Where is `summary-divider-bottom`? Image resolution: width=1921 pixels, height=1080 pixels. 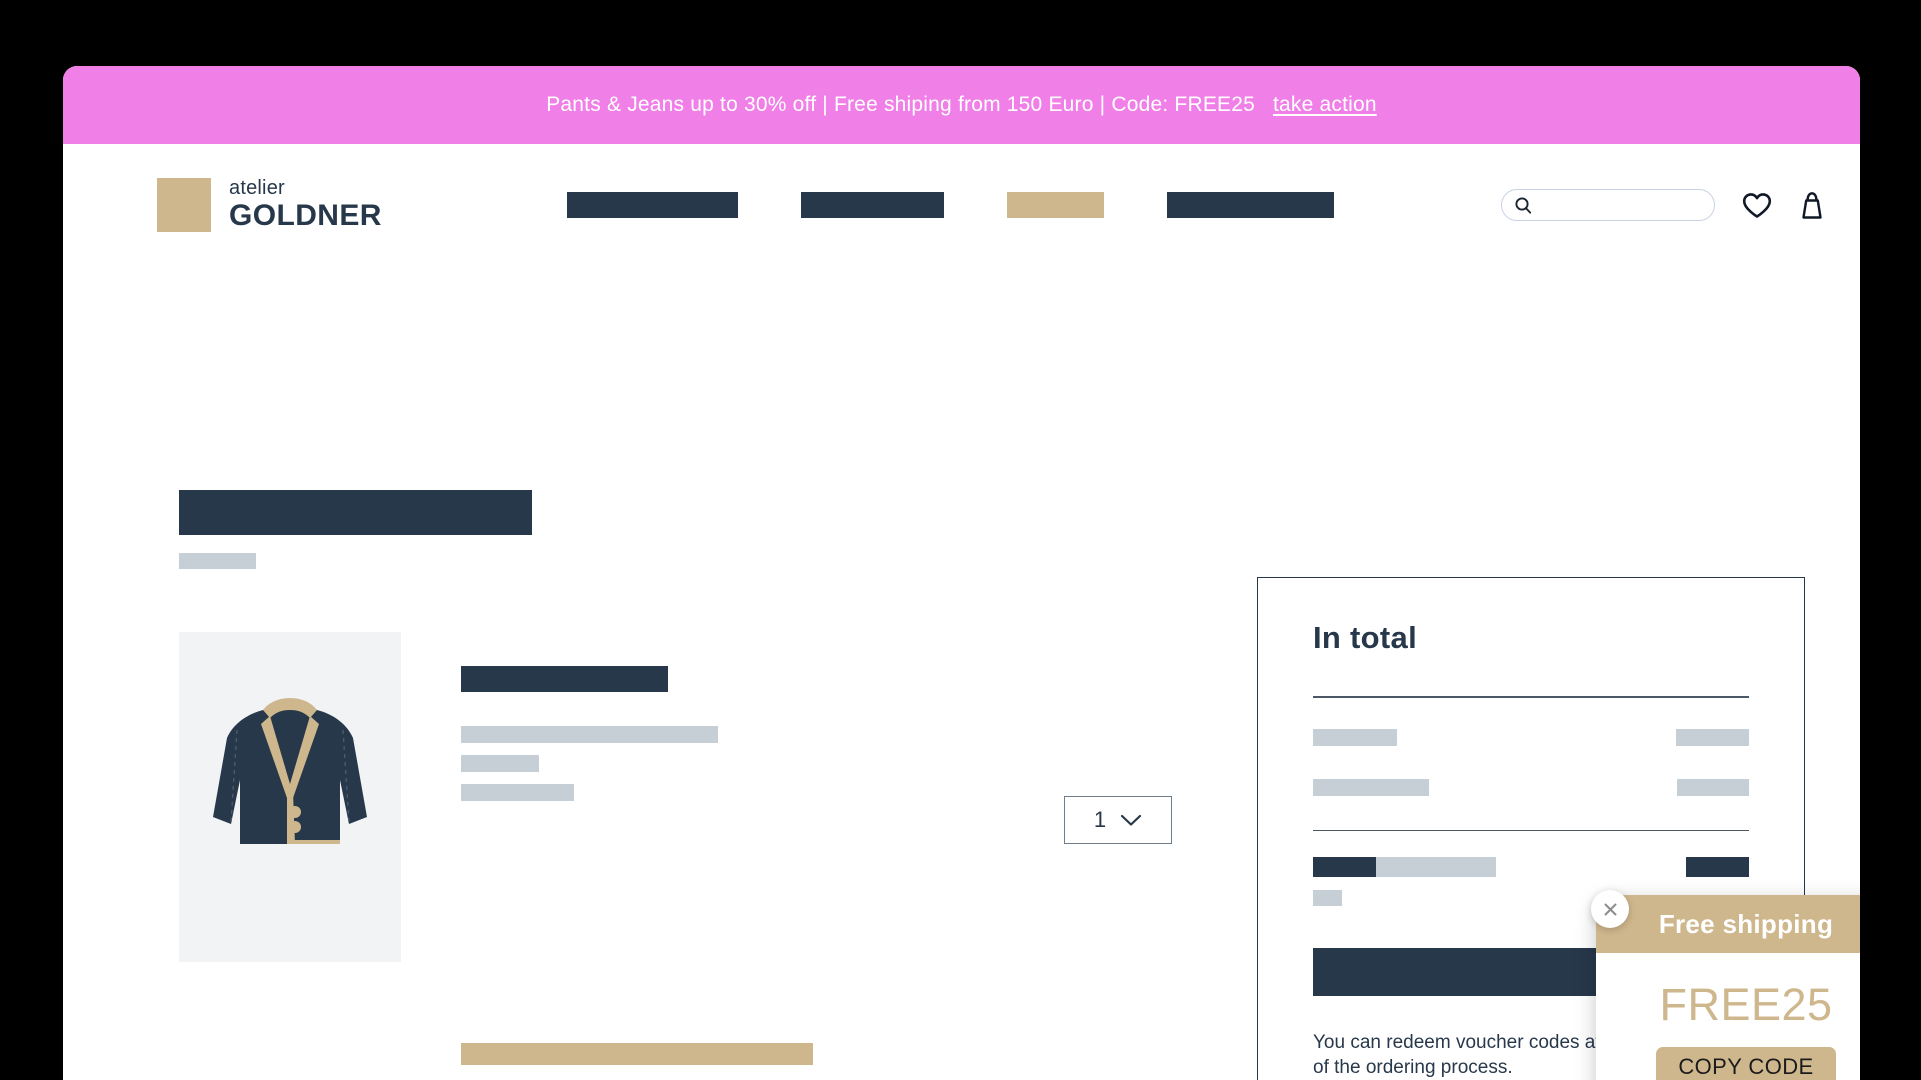 summary-divider-bottom is located at coordinates (1531, 830).